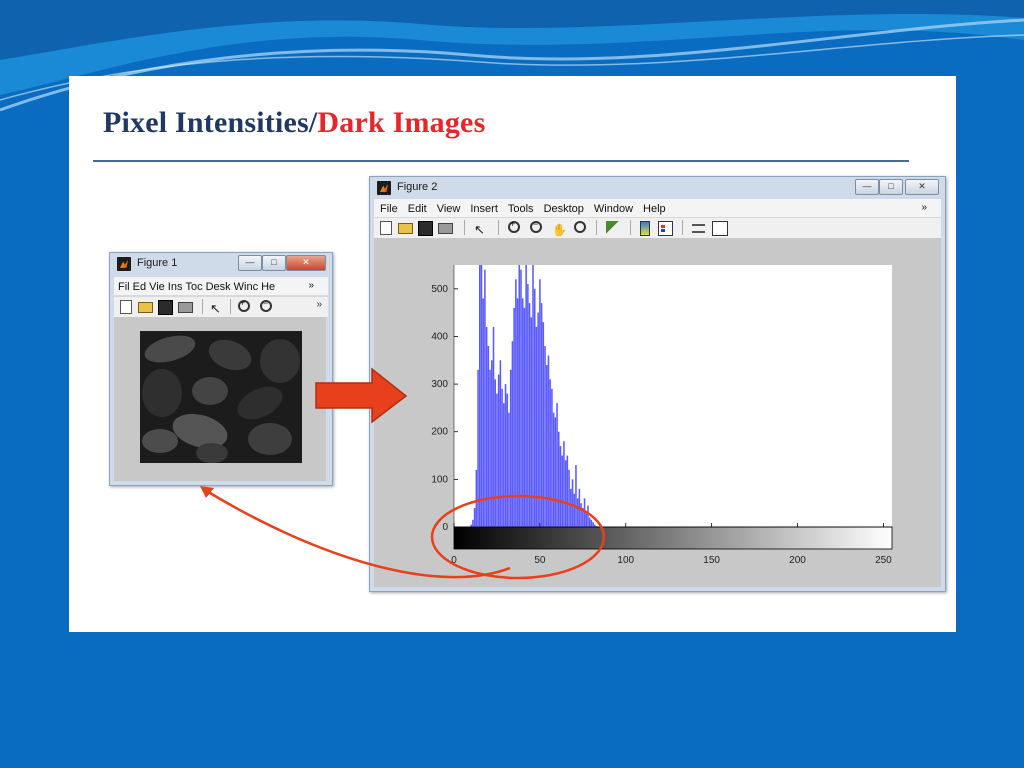 Image resolution: width=1024 pixels, height=768 pixels. Describe the element at coordinates (558, 227) in the screenshot. I see `pan-icon` at that location.